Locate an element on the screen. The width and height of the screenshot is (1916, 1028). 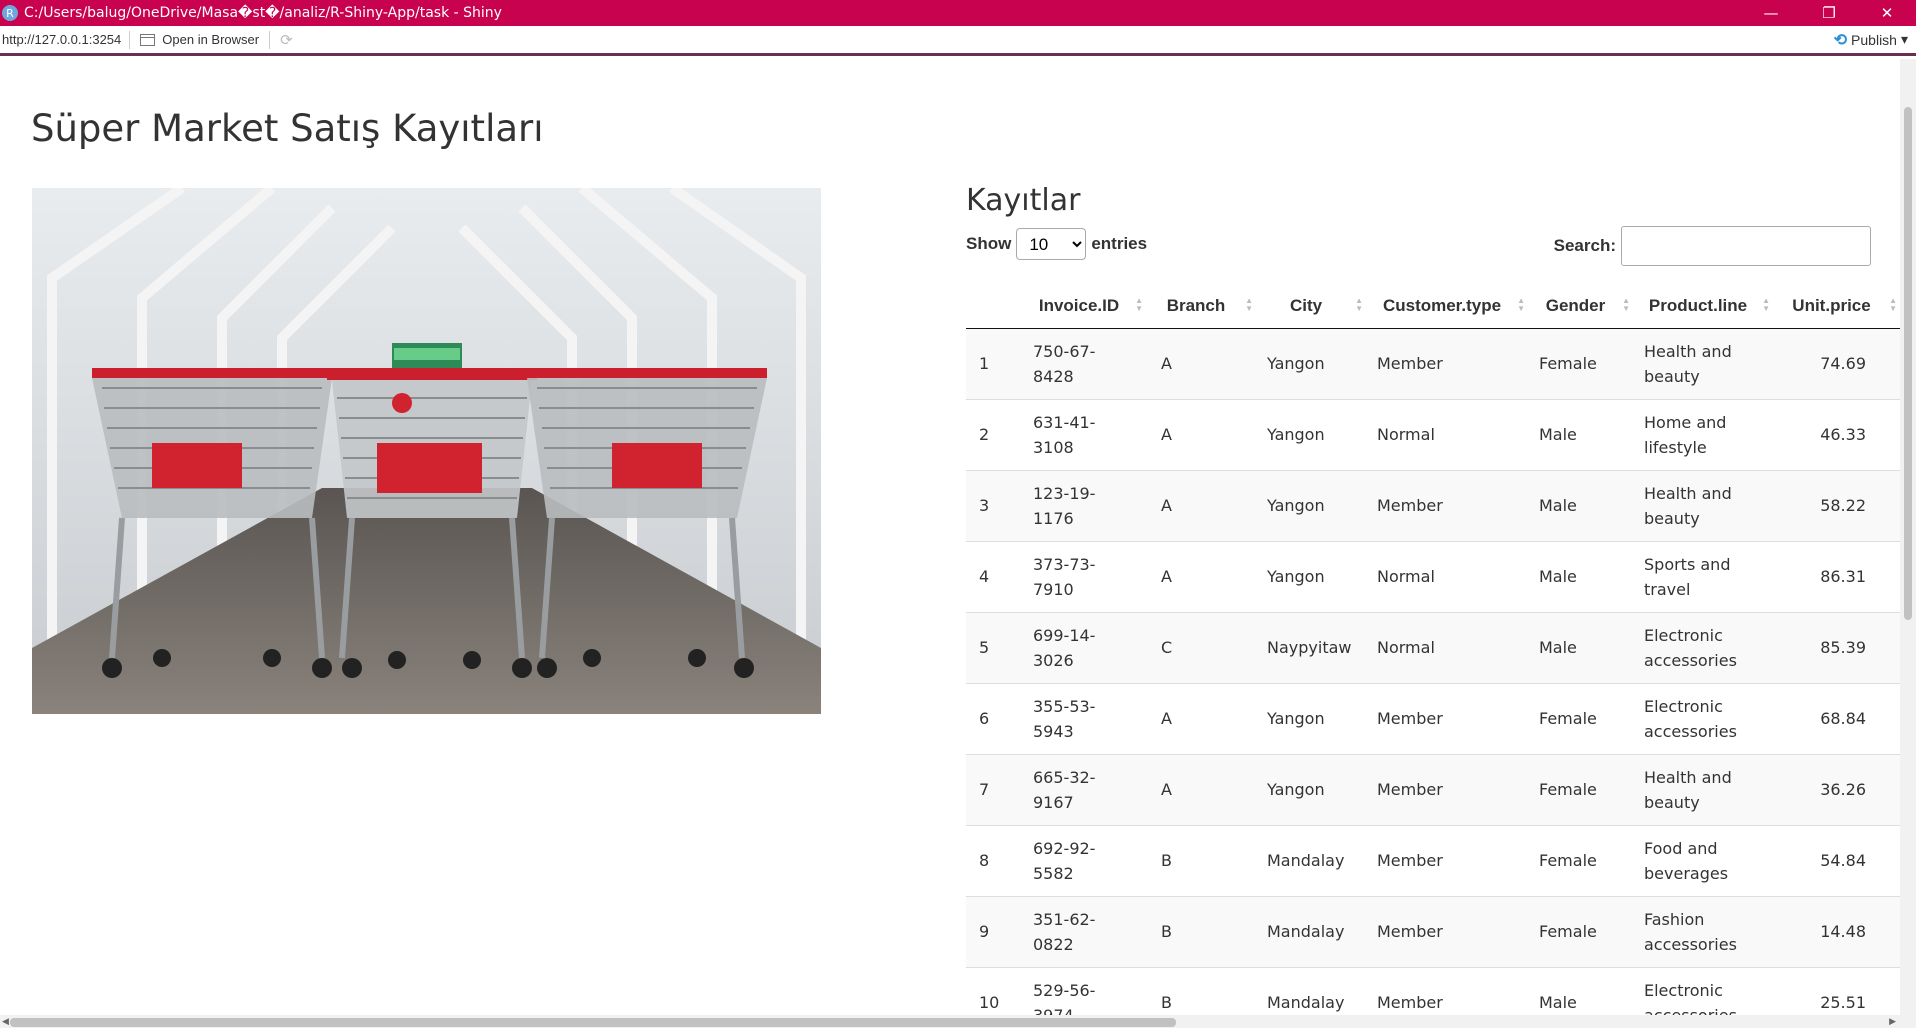
r-app-icon: R is located at coordinates (10, 13).